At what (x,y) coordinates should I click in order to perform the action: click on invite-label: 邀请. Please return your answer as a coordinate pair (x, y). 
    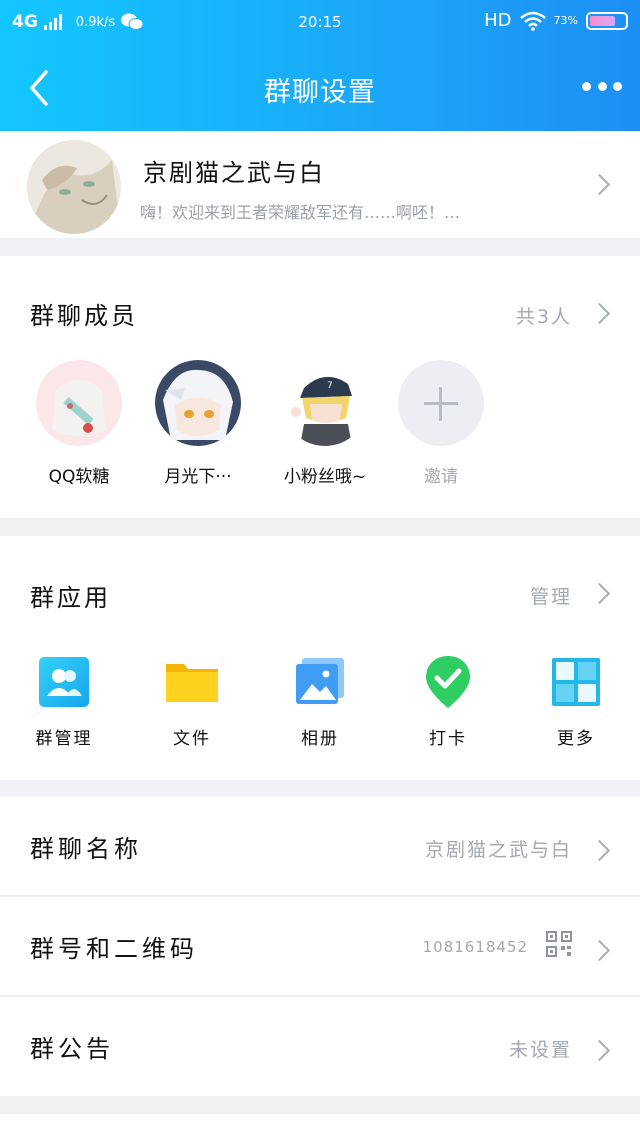
    Looking at the image, I should click on (441, 477).